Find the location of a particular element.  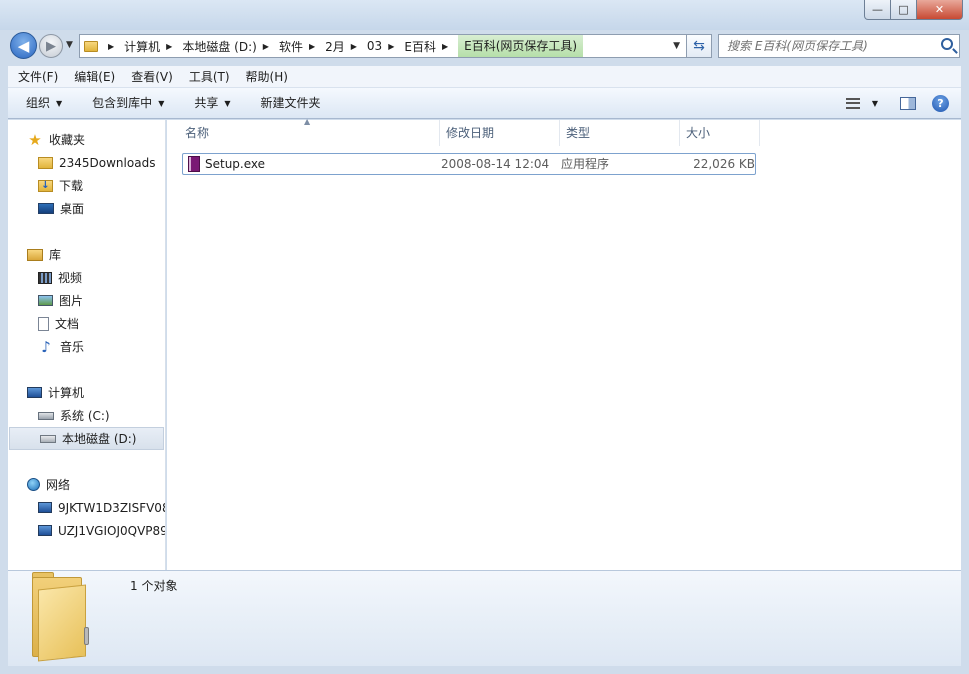

nav-label: 系统 (C:) is located at coordinates (85, 416).